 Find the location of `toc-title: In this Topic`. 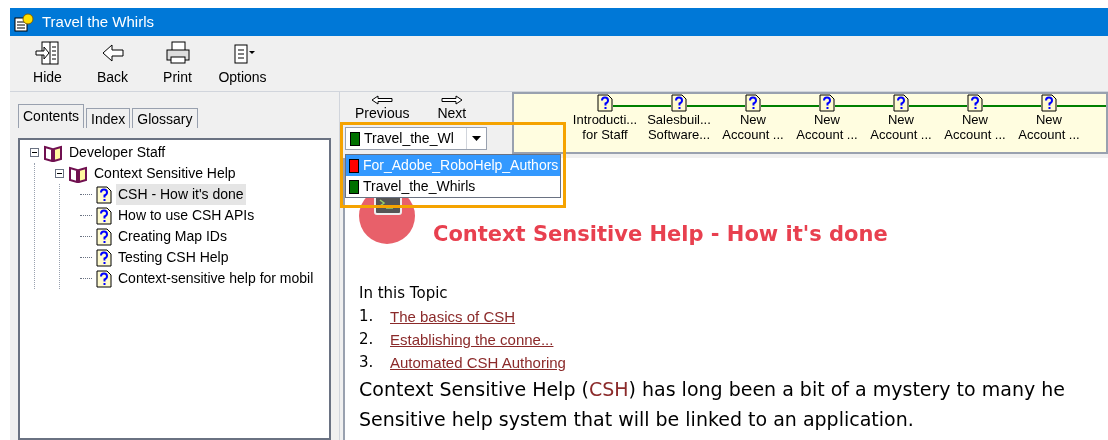

toc-title: In this Topic is located at coordinates (404, 293).